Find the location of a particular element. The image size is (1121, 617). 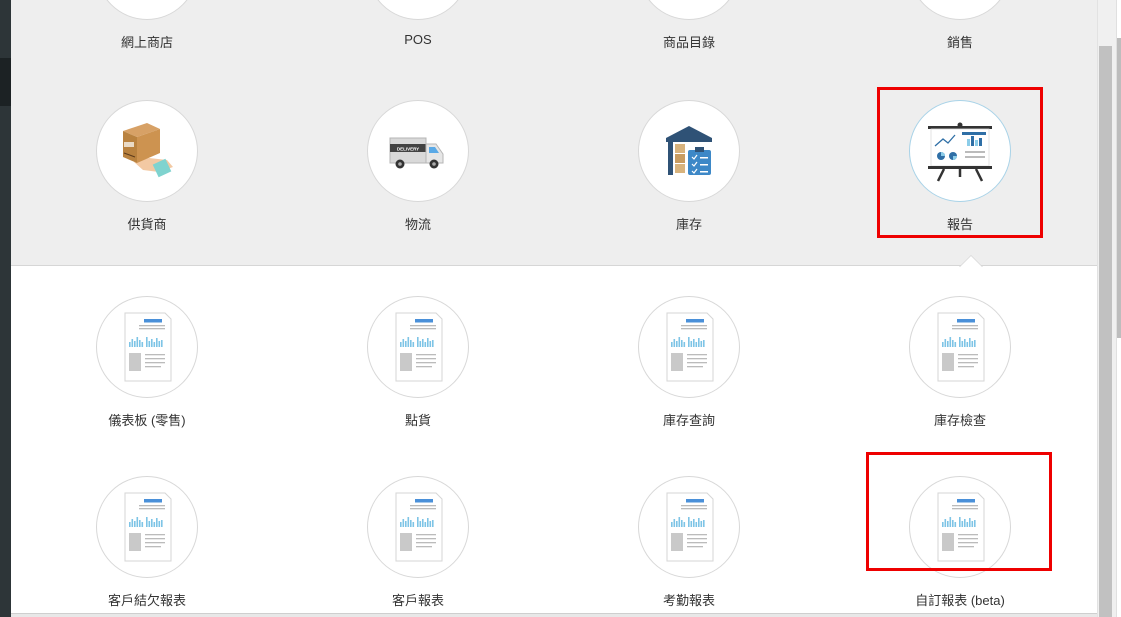

left-app-edge is located at coordinates (5, 308).